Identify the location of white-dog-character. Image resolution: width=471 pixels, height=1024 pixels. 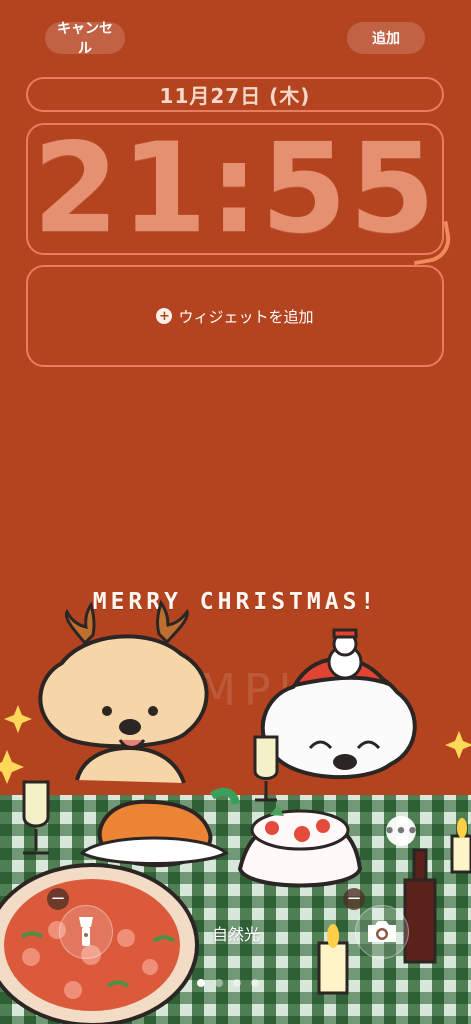
(338, 704).